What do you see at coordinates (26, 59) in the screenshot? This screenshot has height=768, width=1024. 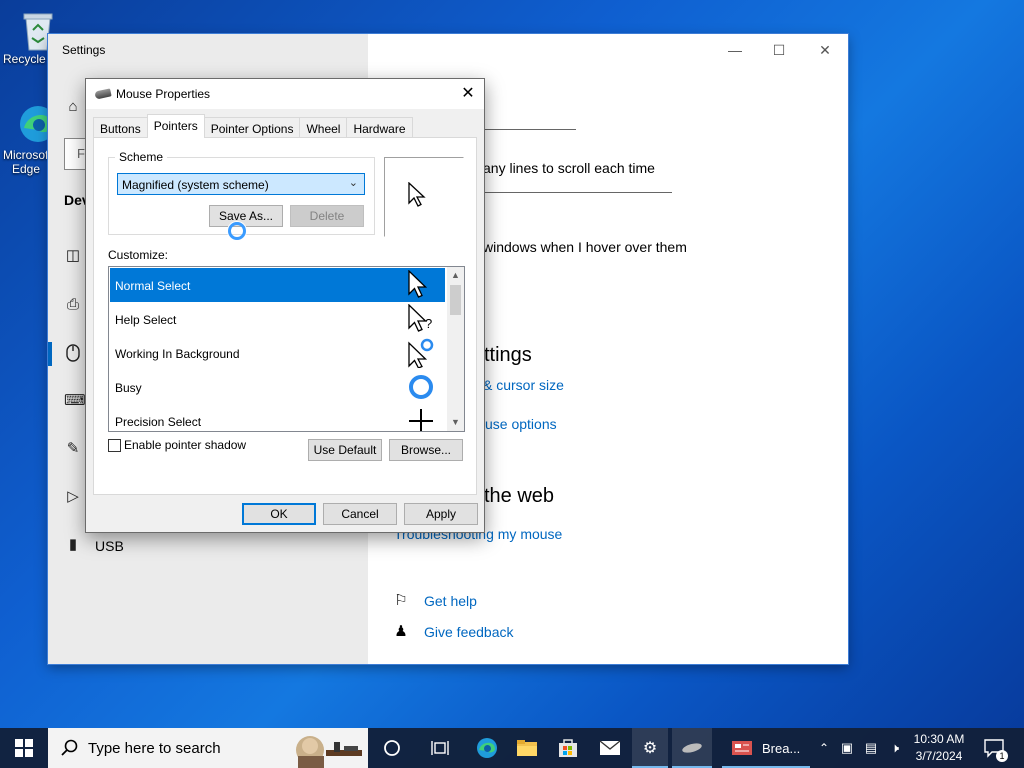 I see `desktop-icon-label: Recycle Bin` at bounding box center [26, 59].